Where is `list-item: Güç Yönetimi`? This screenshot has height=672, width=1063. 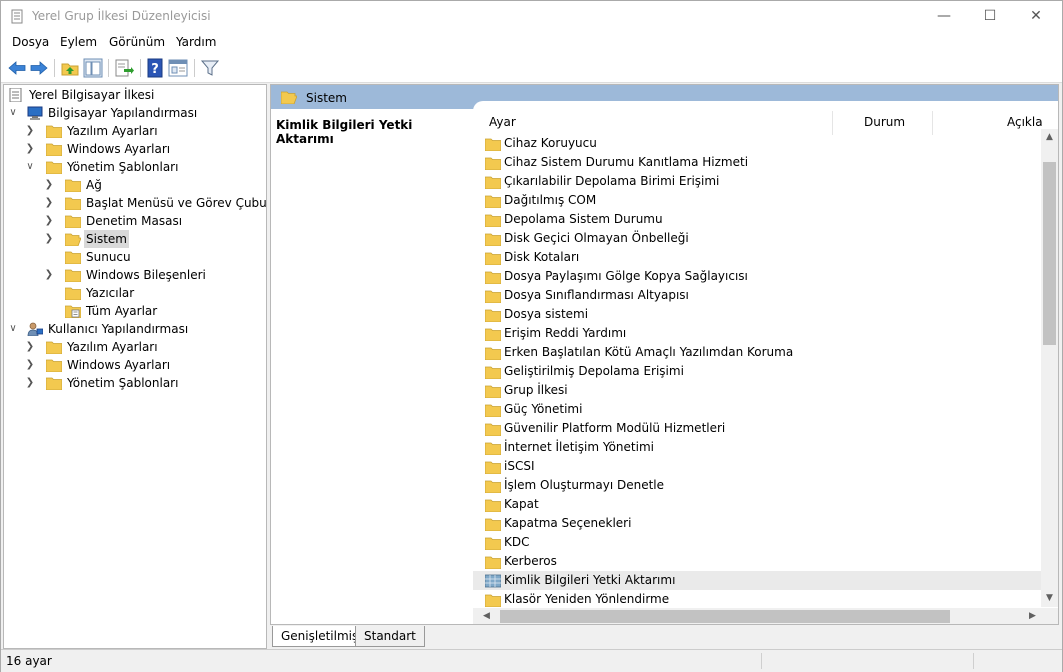
list-item: Güç Yönetimi is located at coordinates (757, 409).